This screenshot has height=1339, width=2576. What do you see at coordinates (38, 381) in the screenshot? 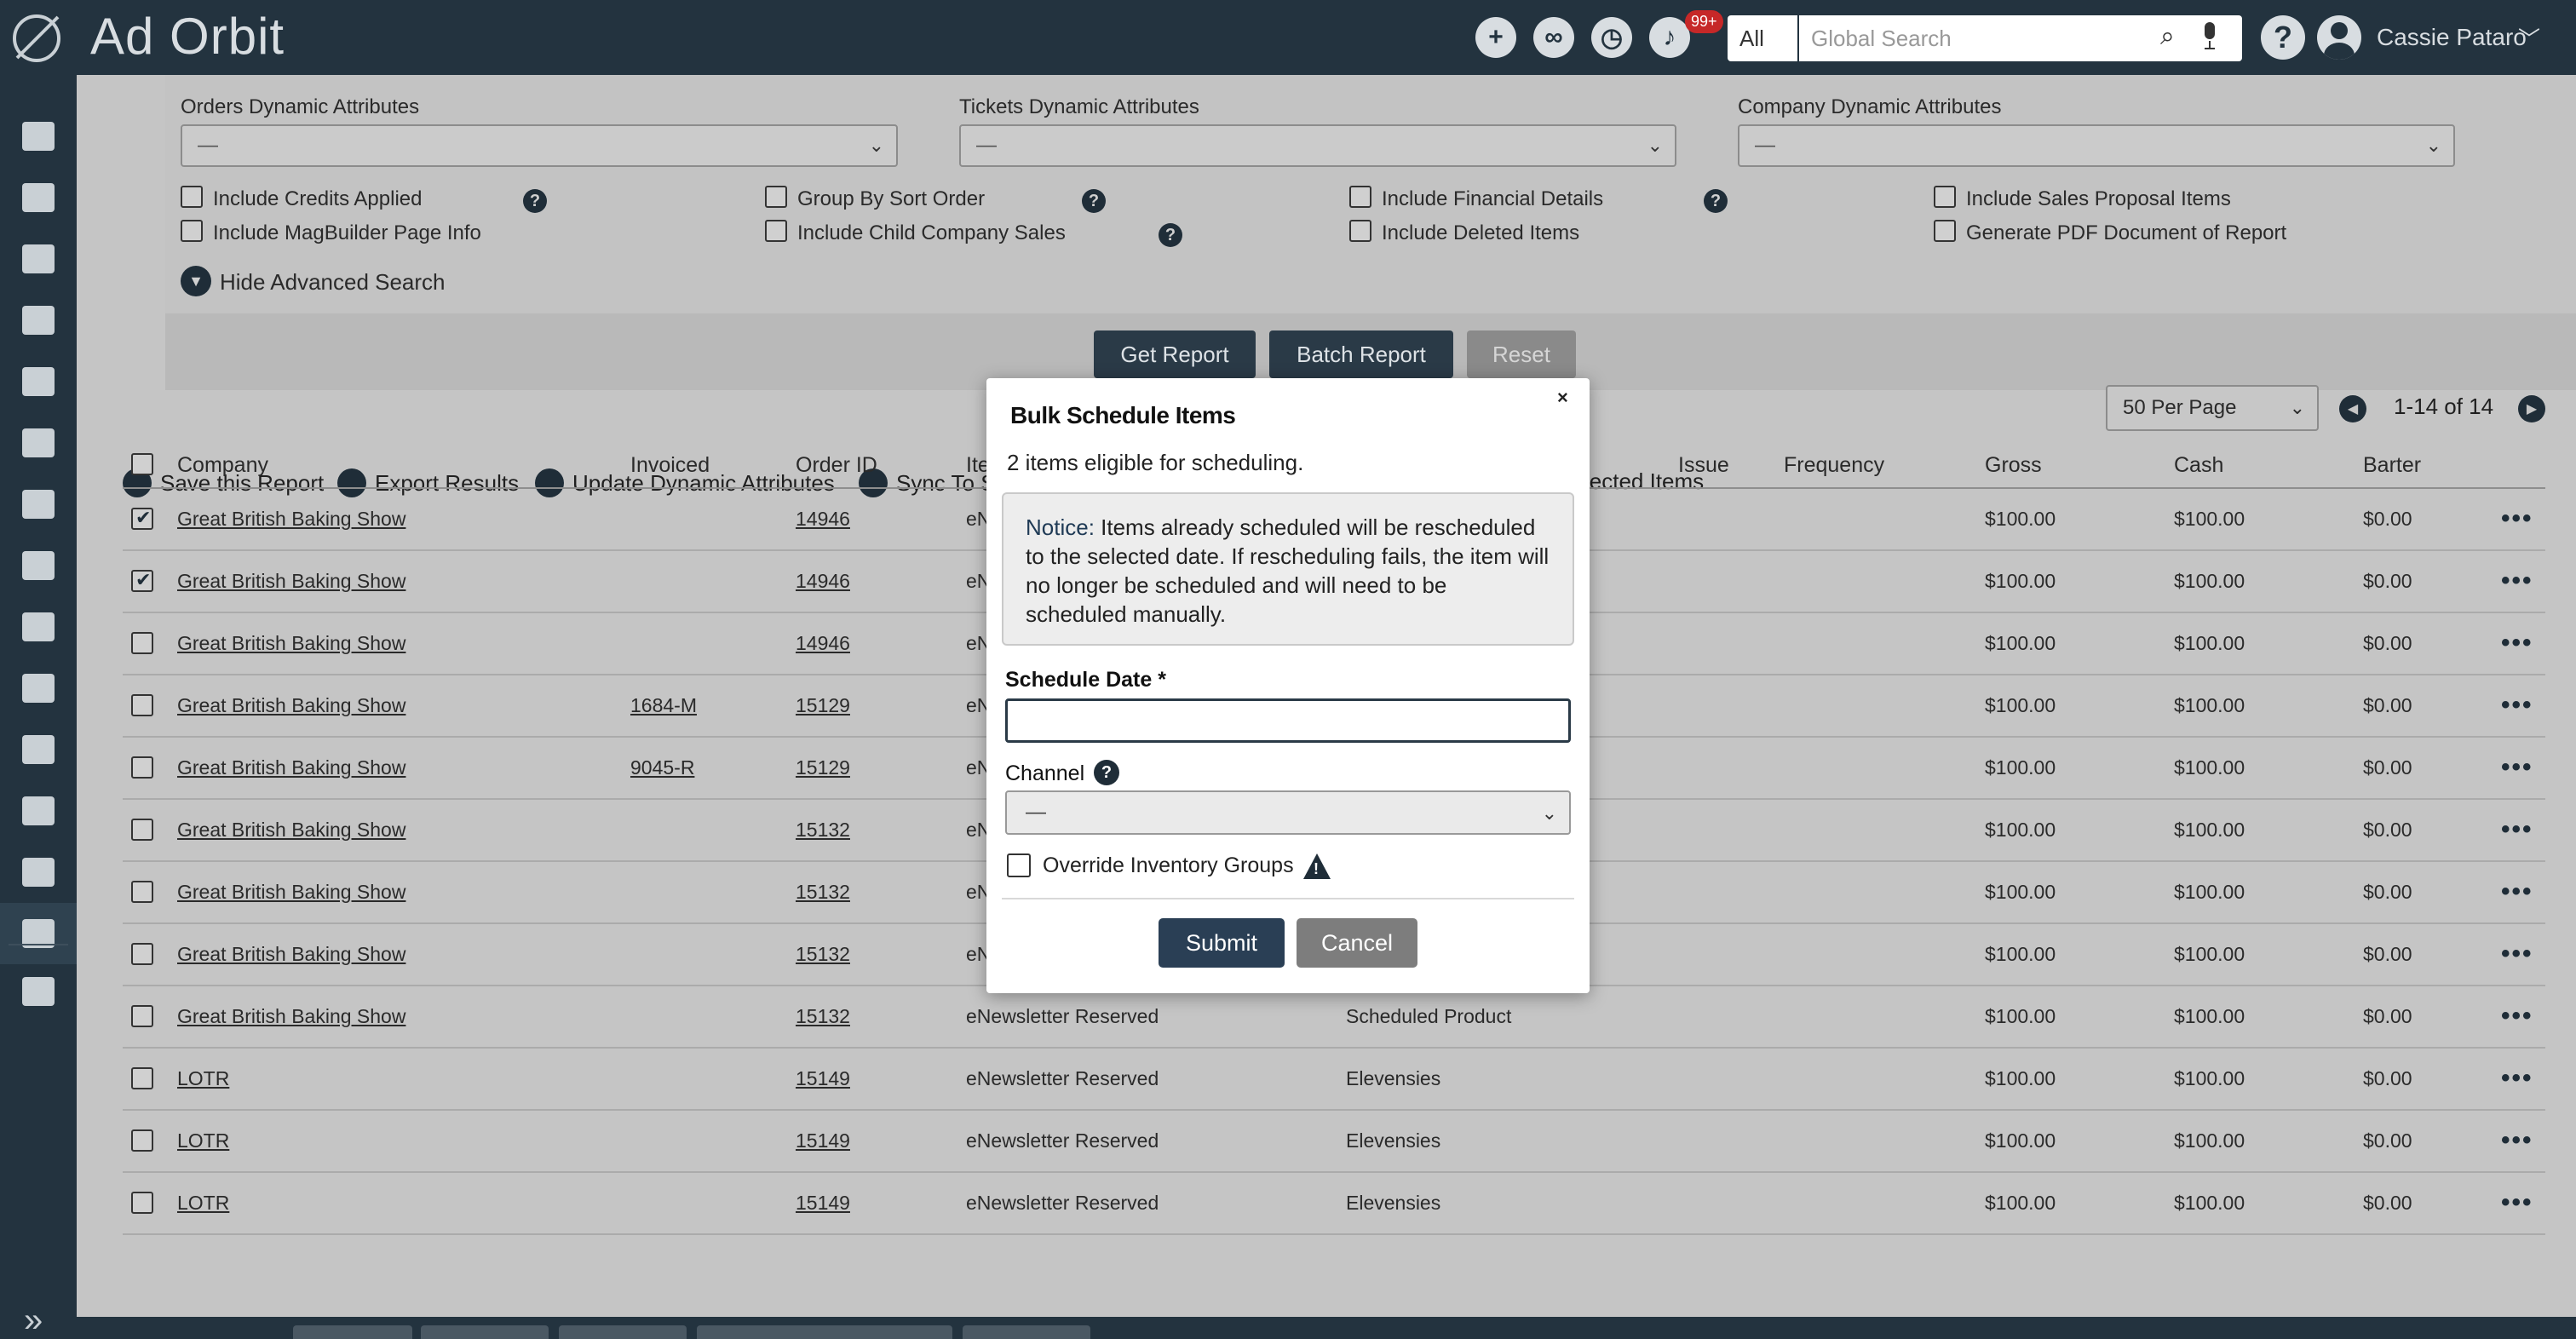
I see `sidebar-item-documents` at bounding box center [38, 381].